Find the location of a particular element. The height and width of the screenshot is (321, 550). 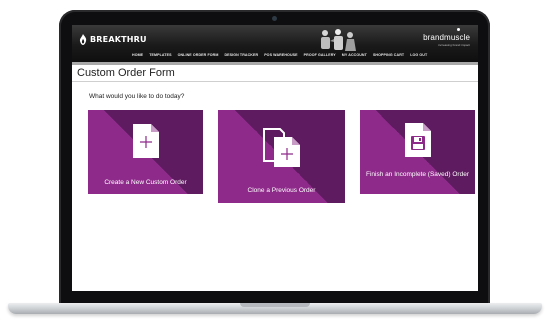

laptop-base-notch is located at coordinates (275, 305).